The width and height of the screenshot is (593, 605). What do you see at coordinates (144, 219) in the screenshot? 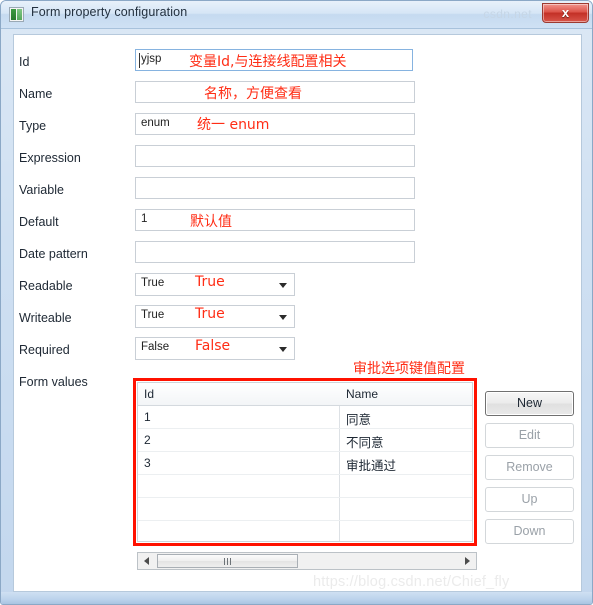
I see `default-input-value: 1` at bounding box center [144, 219].